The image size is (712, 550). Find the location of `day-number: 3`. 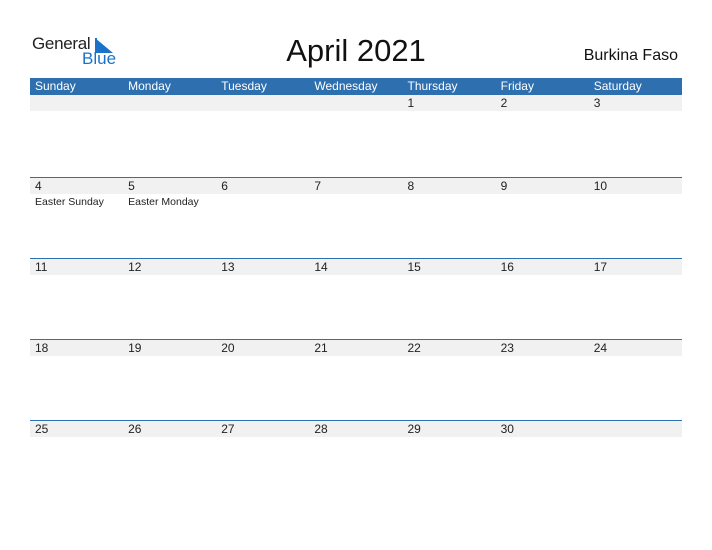

day-number: 3 is located at coordinates (597, 103).